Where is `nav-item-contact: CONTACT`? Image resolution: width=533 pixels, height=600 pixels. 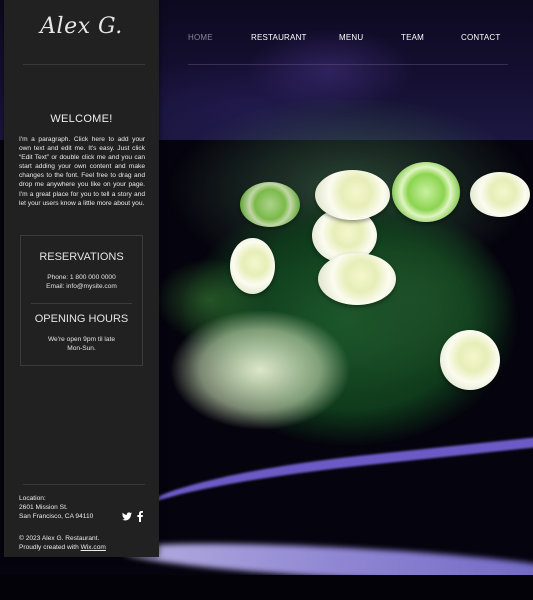
nav-item-contact: CONTACT is located at coordinates (480, 37).